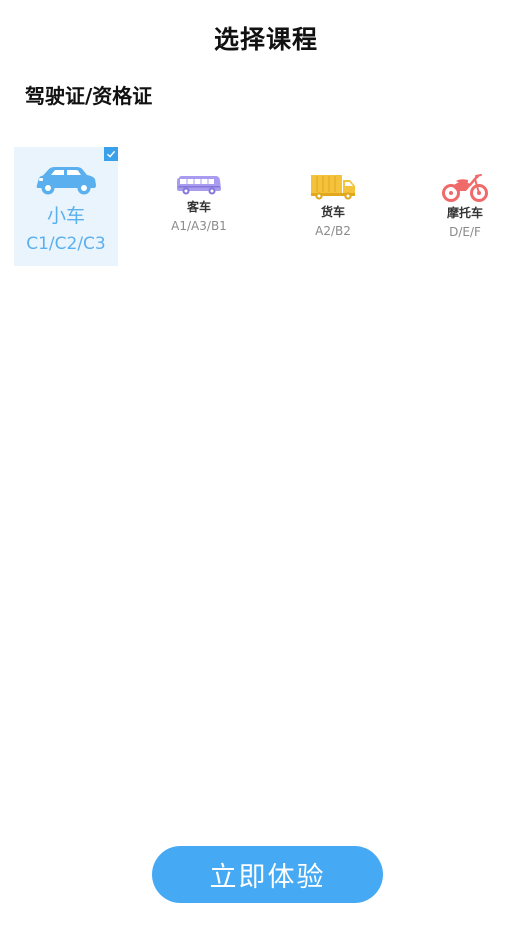 Image resolution: width=532 pixels, height=944 pixels. What do you see at coordinates (89, 96) in the screenshot?
I see `section-title: 驾驶证/资格证` at bounding box center [89, 96].